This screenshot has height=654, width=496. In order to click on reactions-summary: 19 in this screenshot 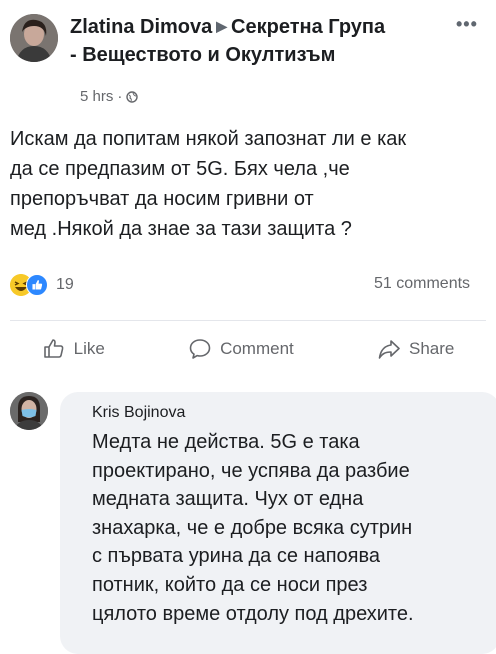, I will do `click(42, 285)`.